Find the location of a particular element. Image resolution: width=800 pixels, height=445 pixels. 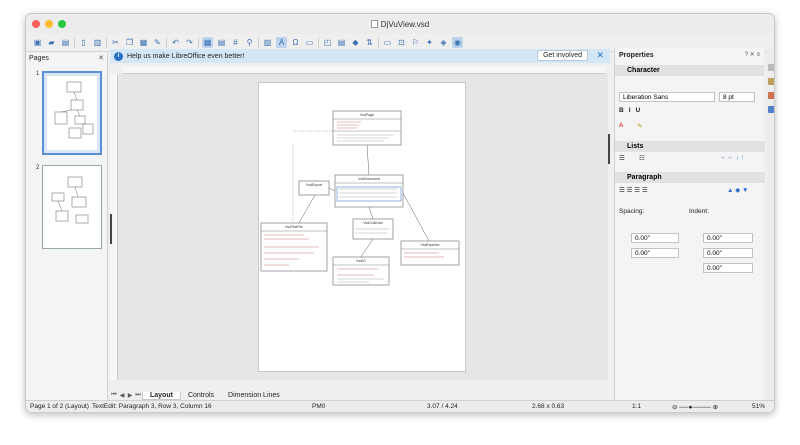

clone-formatting-icon: ✎ is located at coordinates (157, 42).